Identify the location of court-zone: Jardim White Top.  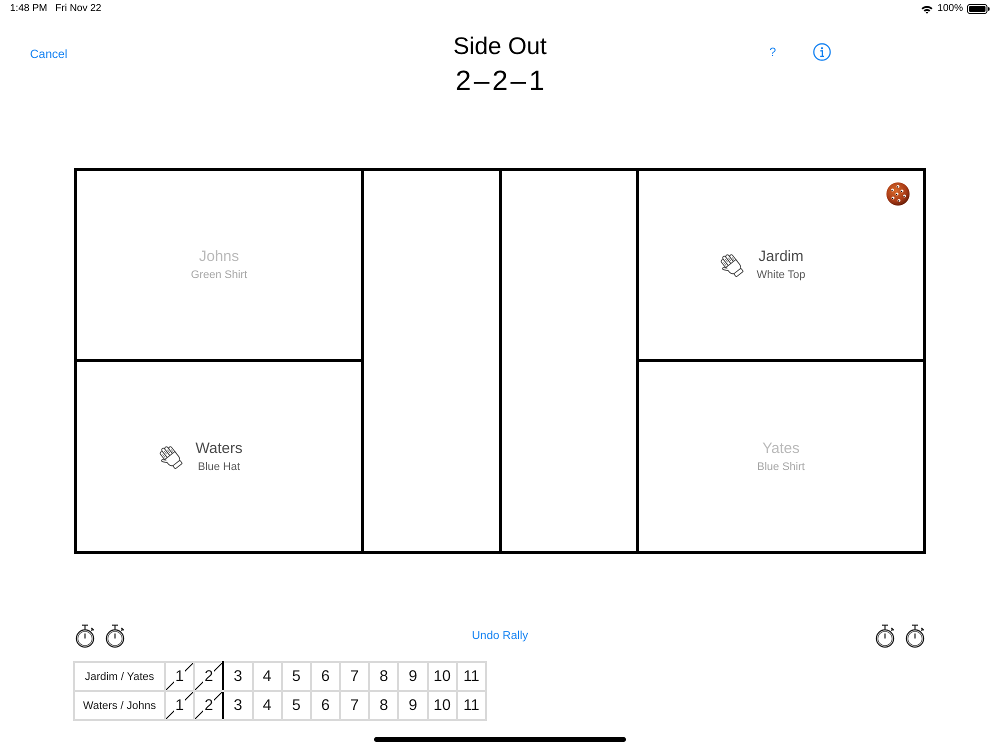
(781, 265).